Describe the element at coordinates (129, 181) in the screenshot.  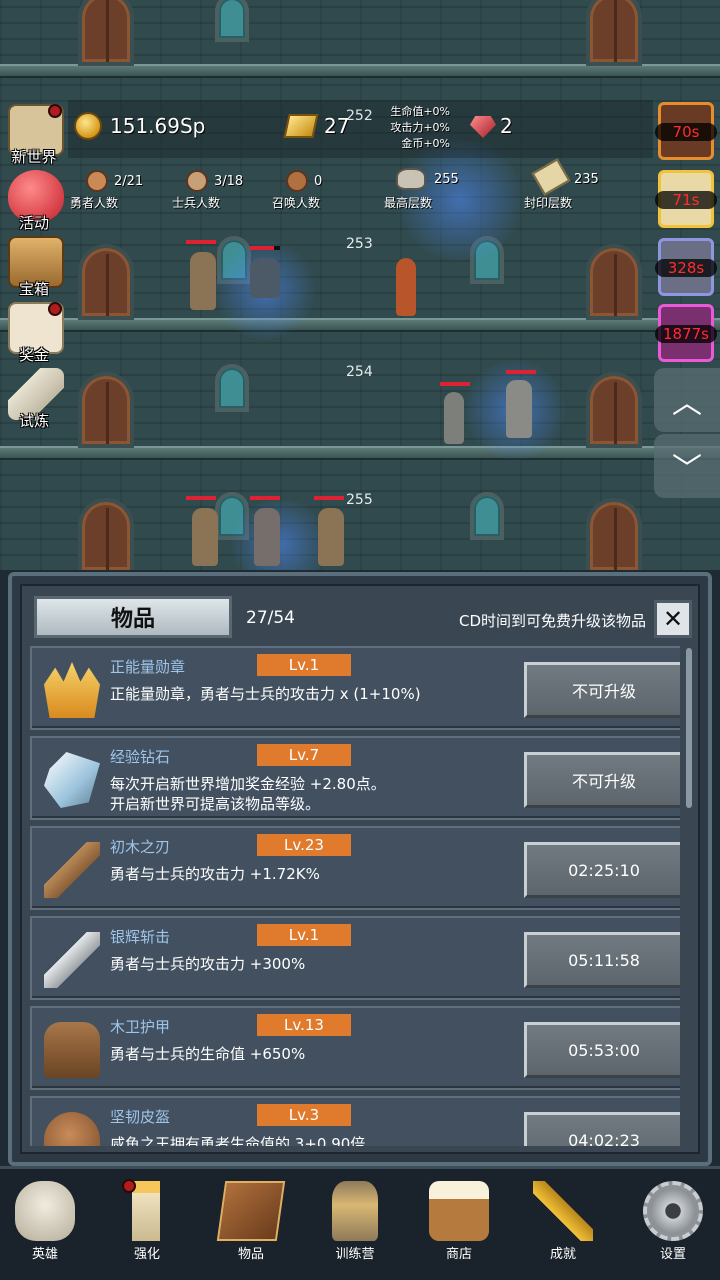
I see `hero-count: 2/21` at that location.